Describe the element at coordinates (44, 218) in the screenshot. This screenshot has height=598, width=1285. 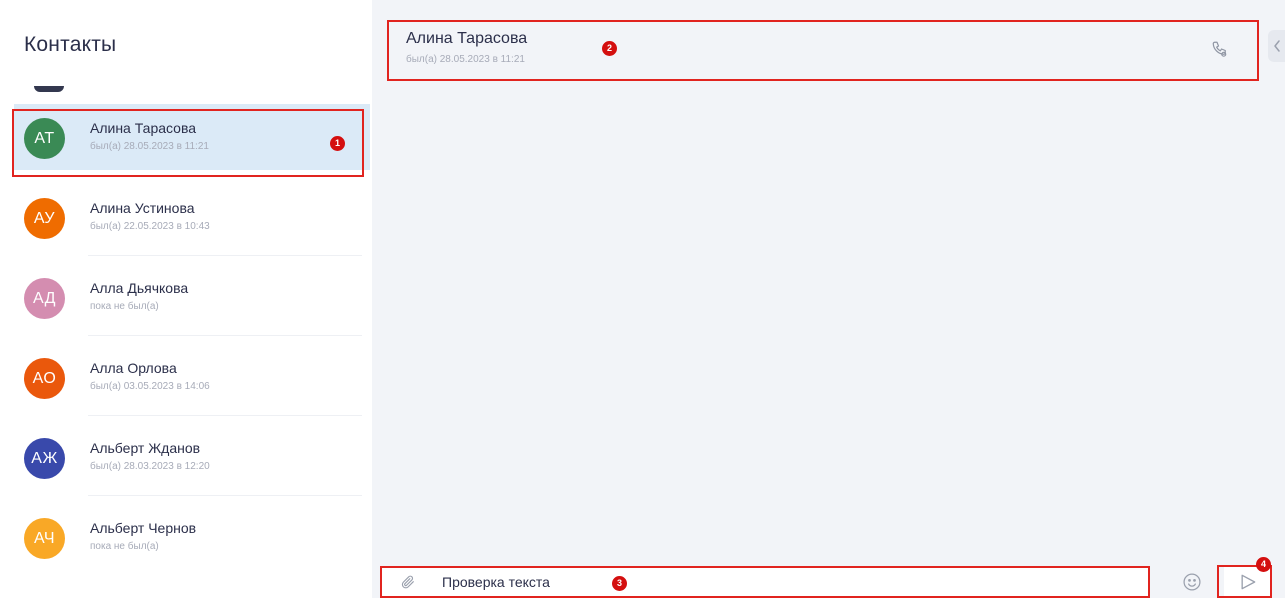
I see `avatar: АУ` at that location.